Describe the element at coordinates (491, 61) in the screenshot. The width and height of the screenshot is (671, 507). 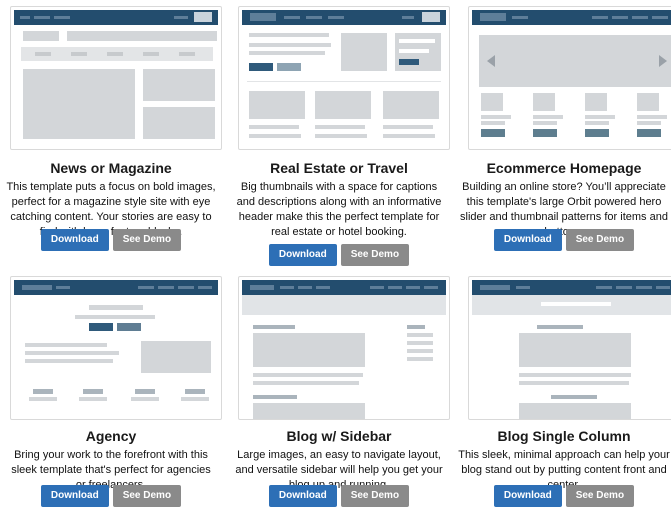
I see `chevron-left-icon` at that location.